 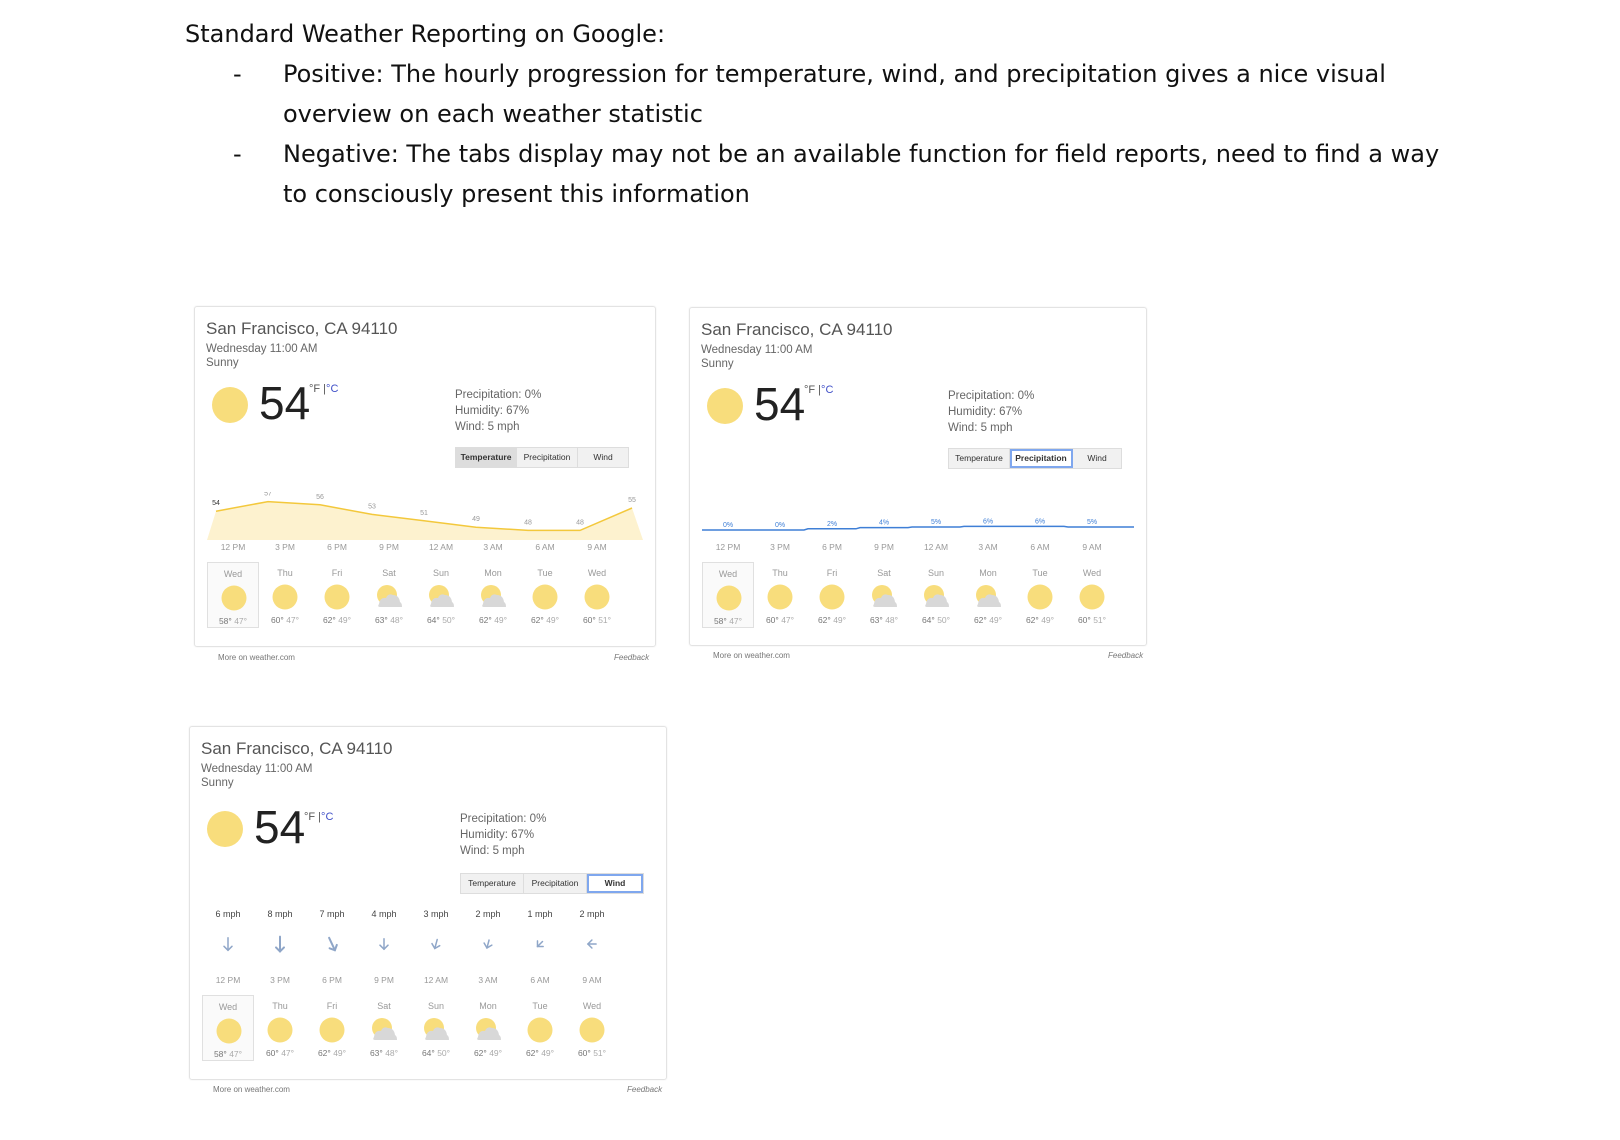 What do you see at coordinates (935, 573) in the screenshot?
I see `day-name: Sun` at bounding box center [935, 573].